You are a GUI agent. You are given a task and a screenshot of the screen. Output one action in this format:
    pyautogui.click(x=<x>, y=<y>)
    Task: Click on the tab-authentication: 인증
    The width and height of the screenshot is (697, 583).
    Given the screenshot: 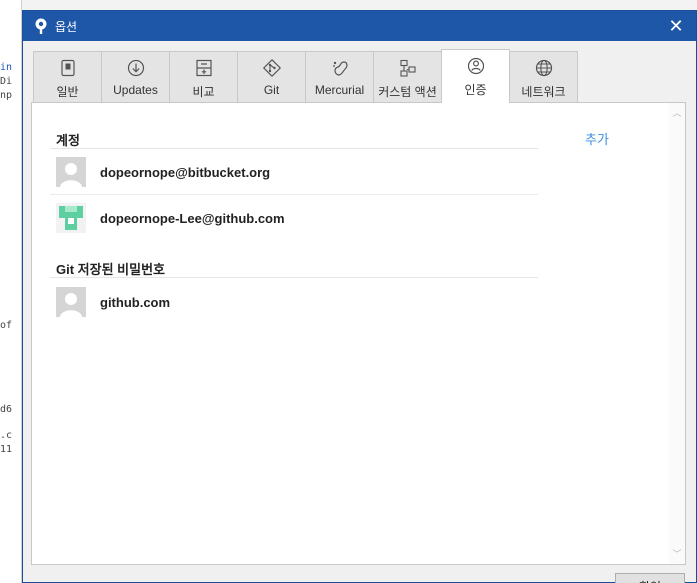 What is the action you would take?
    pyautogui.click(x=475, y=76)
    